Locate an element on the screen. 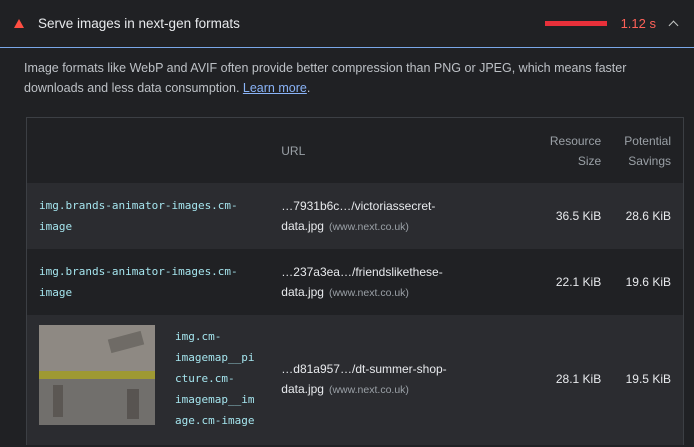  header-size-line2: Size is located at coordinates (589, 160).